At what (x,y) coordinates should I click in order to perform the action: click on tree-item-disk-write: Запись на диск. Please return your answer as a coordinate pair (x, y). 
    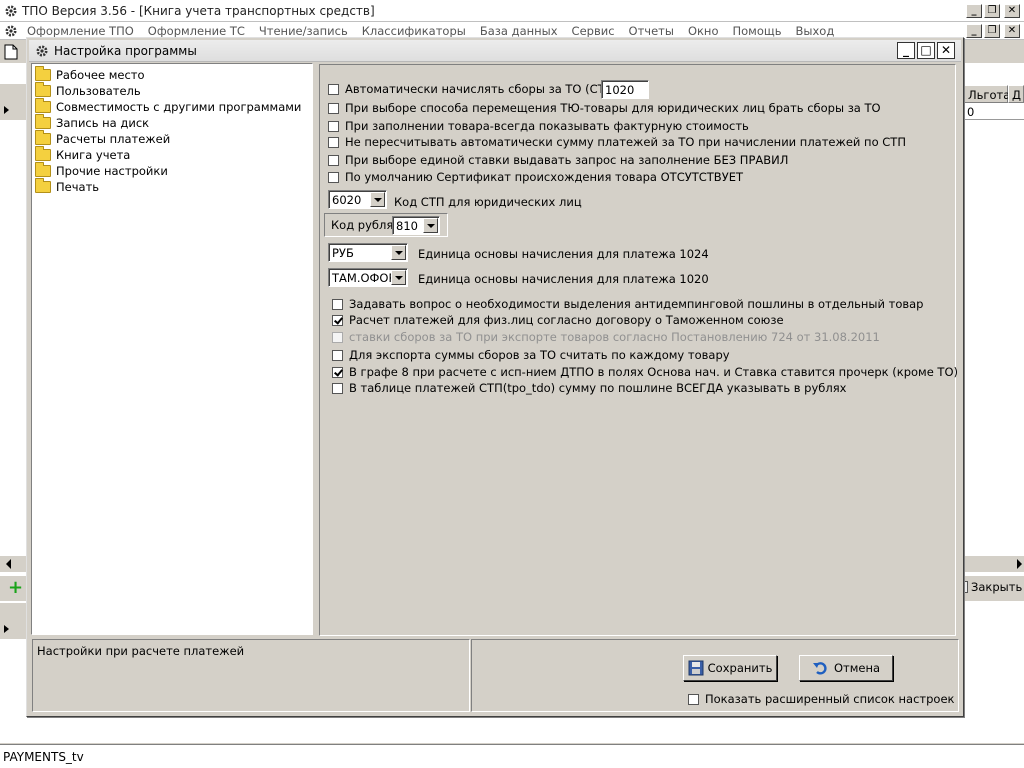
    Looking at the image, I should click on (172, 122).